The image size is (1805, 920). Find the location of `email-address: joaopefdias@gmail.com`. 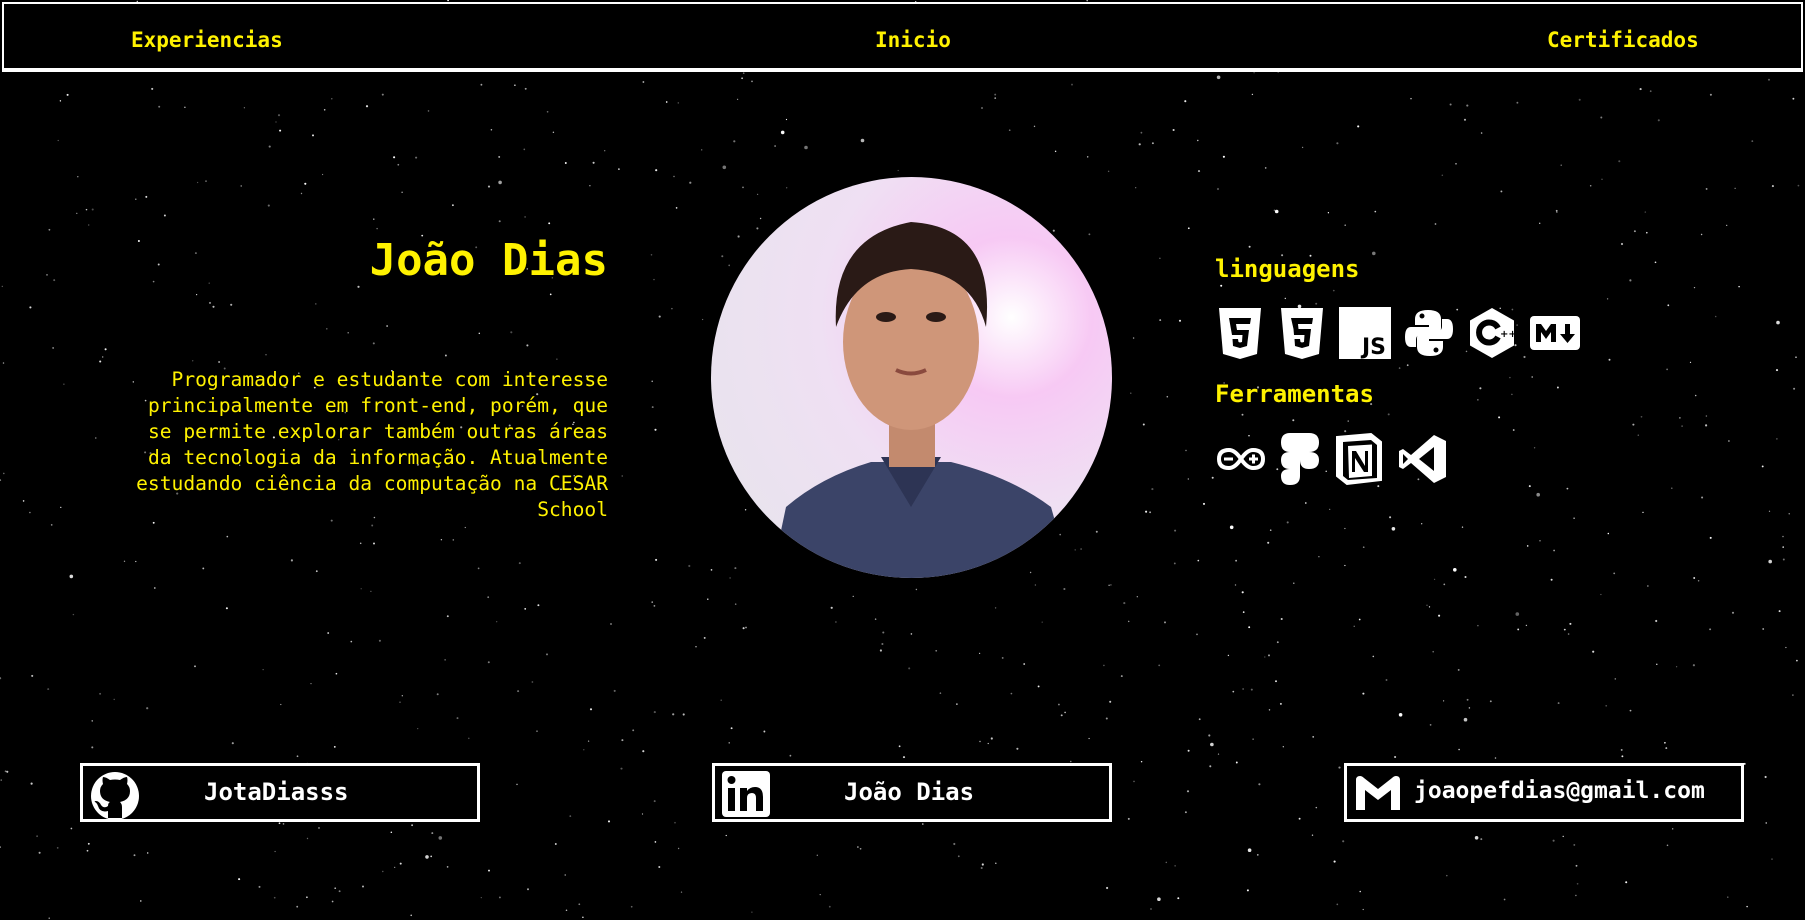

email-address: joaopefdias@gmail.com is located at coordinates (1559, 791).